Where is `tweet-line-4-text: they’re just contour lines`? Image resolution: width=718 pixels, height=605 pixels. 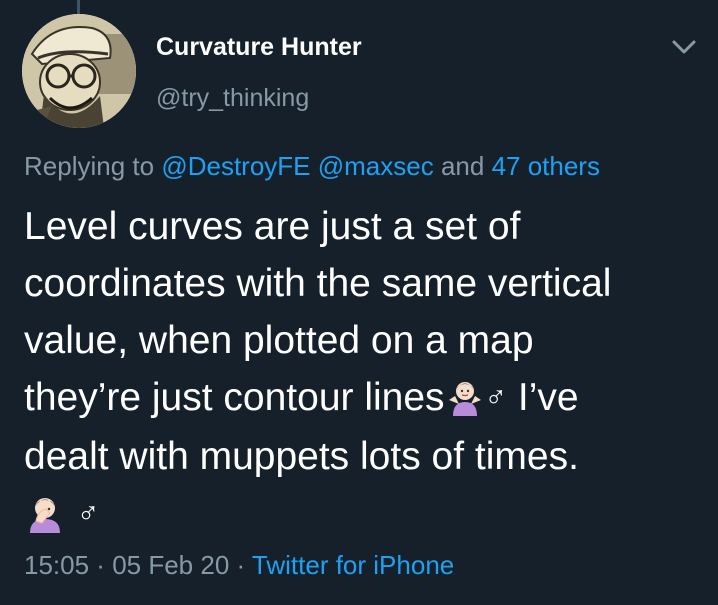 tweet-line-4-text: they’re just contour lines is located at coordinates (234, 397).